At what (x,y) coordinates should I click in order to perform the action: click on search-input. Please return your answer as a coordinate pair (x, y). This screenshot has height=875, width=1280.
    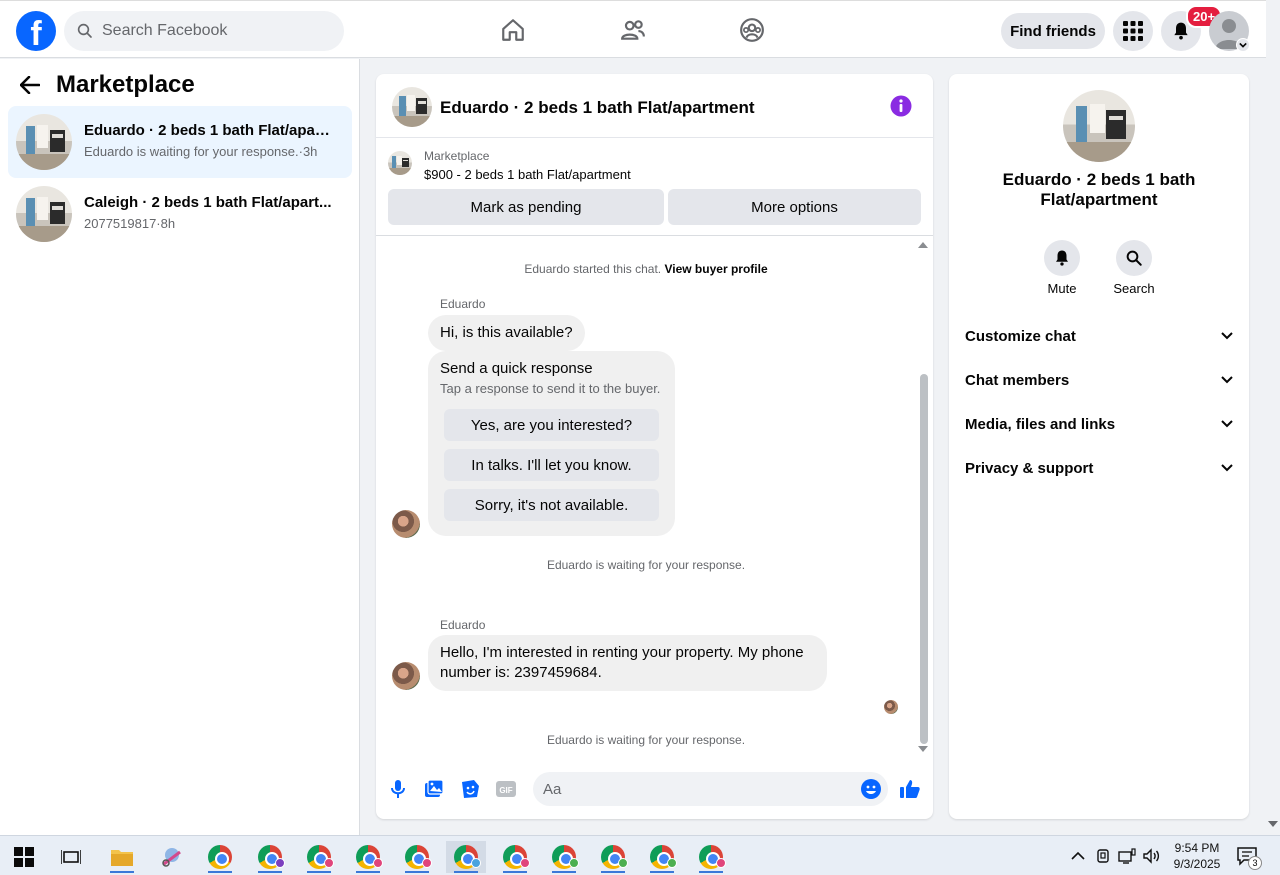
    Looking at the image, I should click on (212, 31).